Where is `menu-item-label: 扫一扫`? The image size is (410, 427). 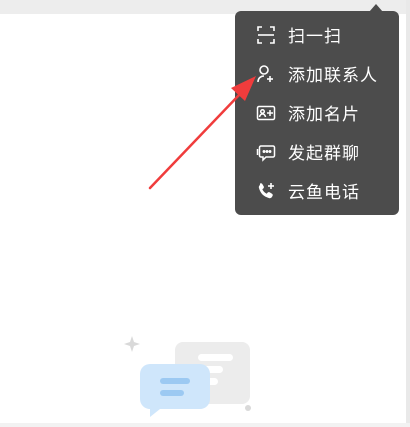 menu-item-label: 扫一扫 is located at coordinates (315, 37).